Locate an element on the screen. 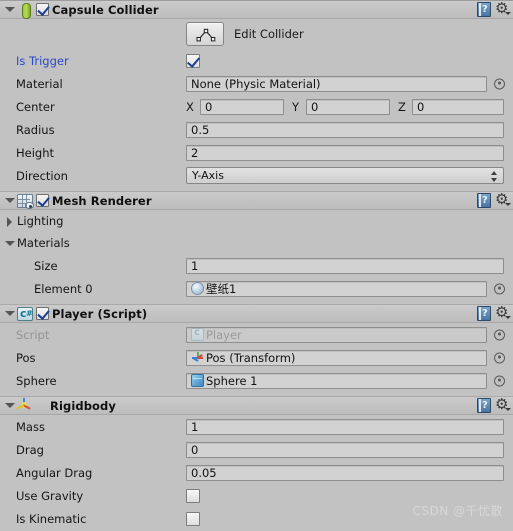  field-label-drag: Drag is located at coordinates (30, 449).